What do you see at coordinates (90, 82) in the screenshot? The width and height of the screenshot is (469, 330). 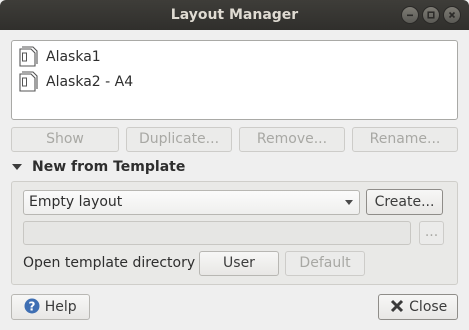 I see `layout-name: Alaska2 - A4` at bounding box center [90, 82].